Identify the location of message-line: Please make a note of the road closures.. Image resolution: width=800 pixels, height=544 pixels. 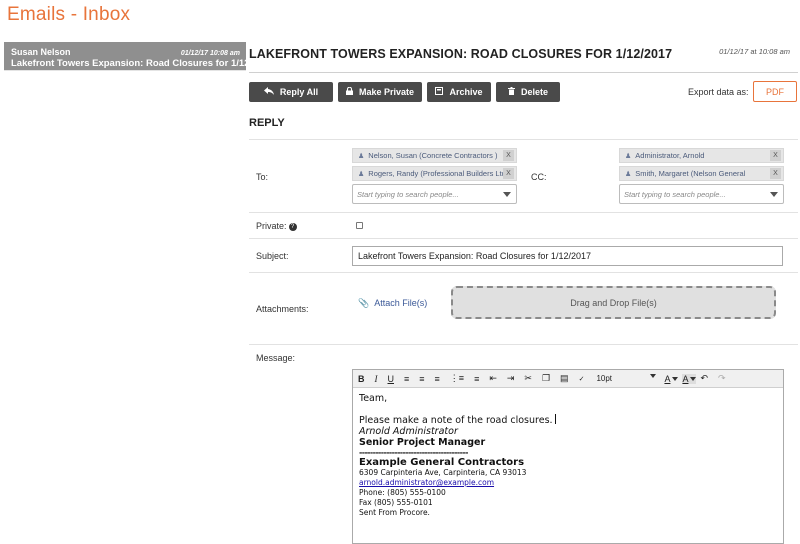
(568, 420).